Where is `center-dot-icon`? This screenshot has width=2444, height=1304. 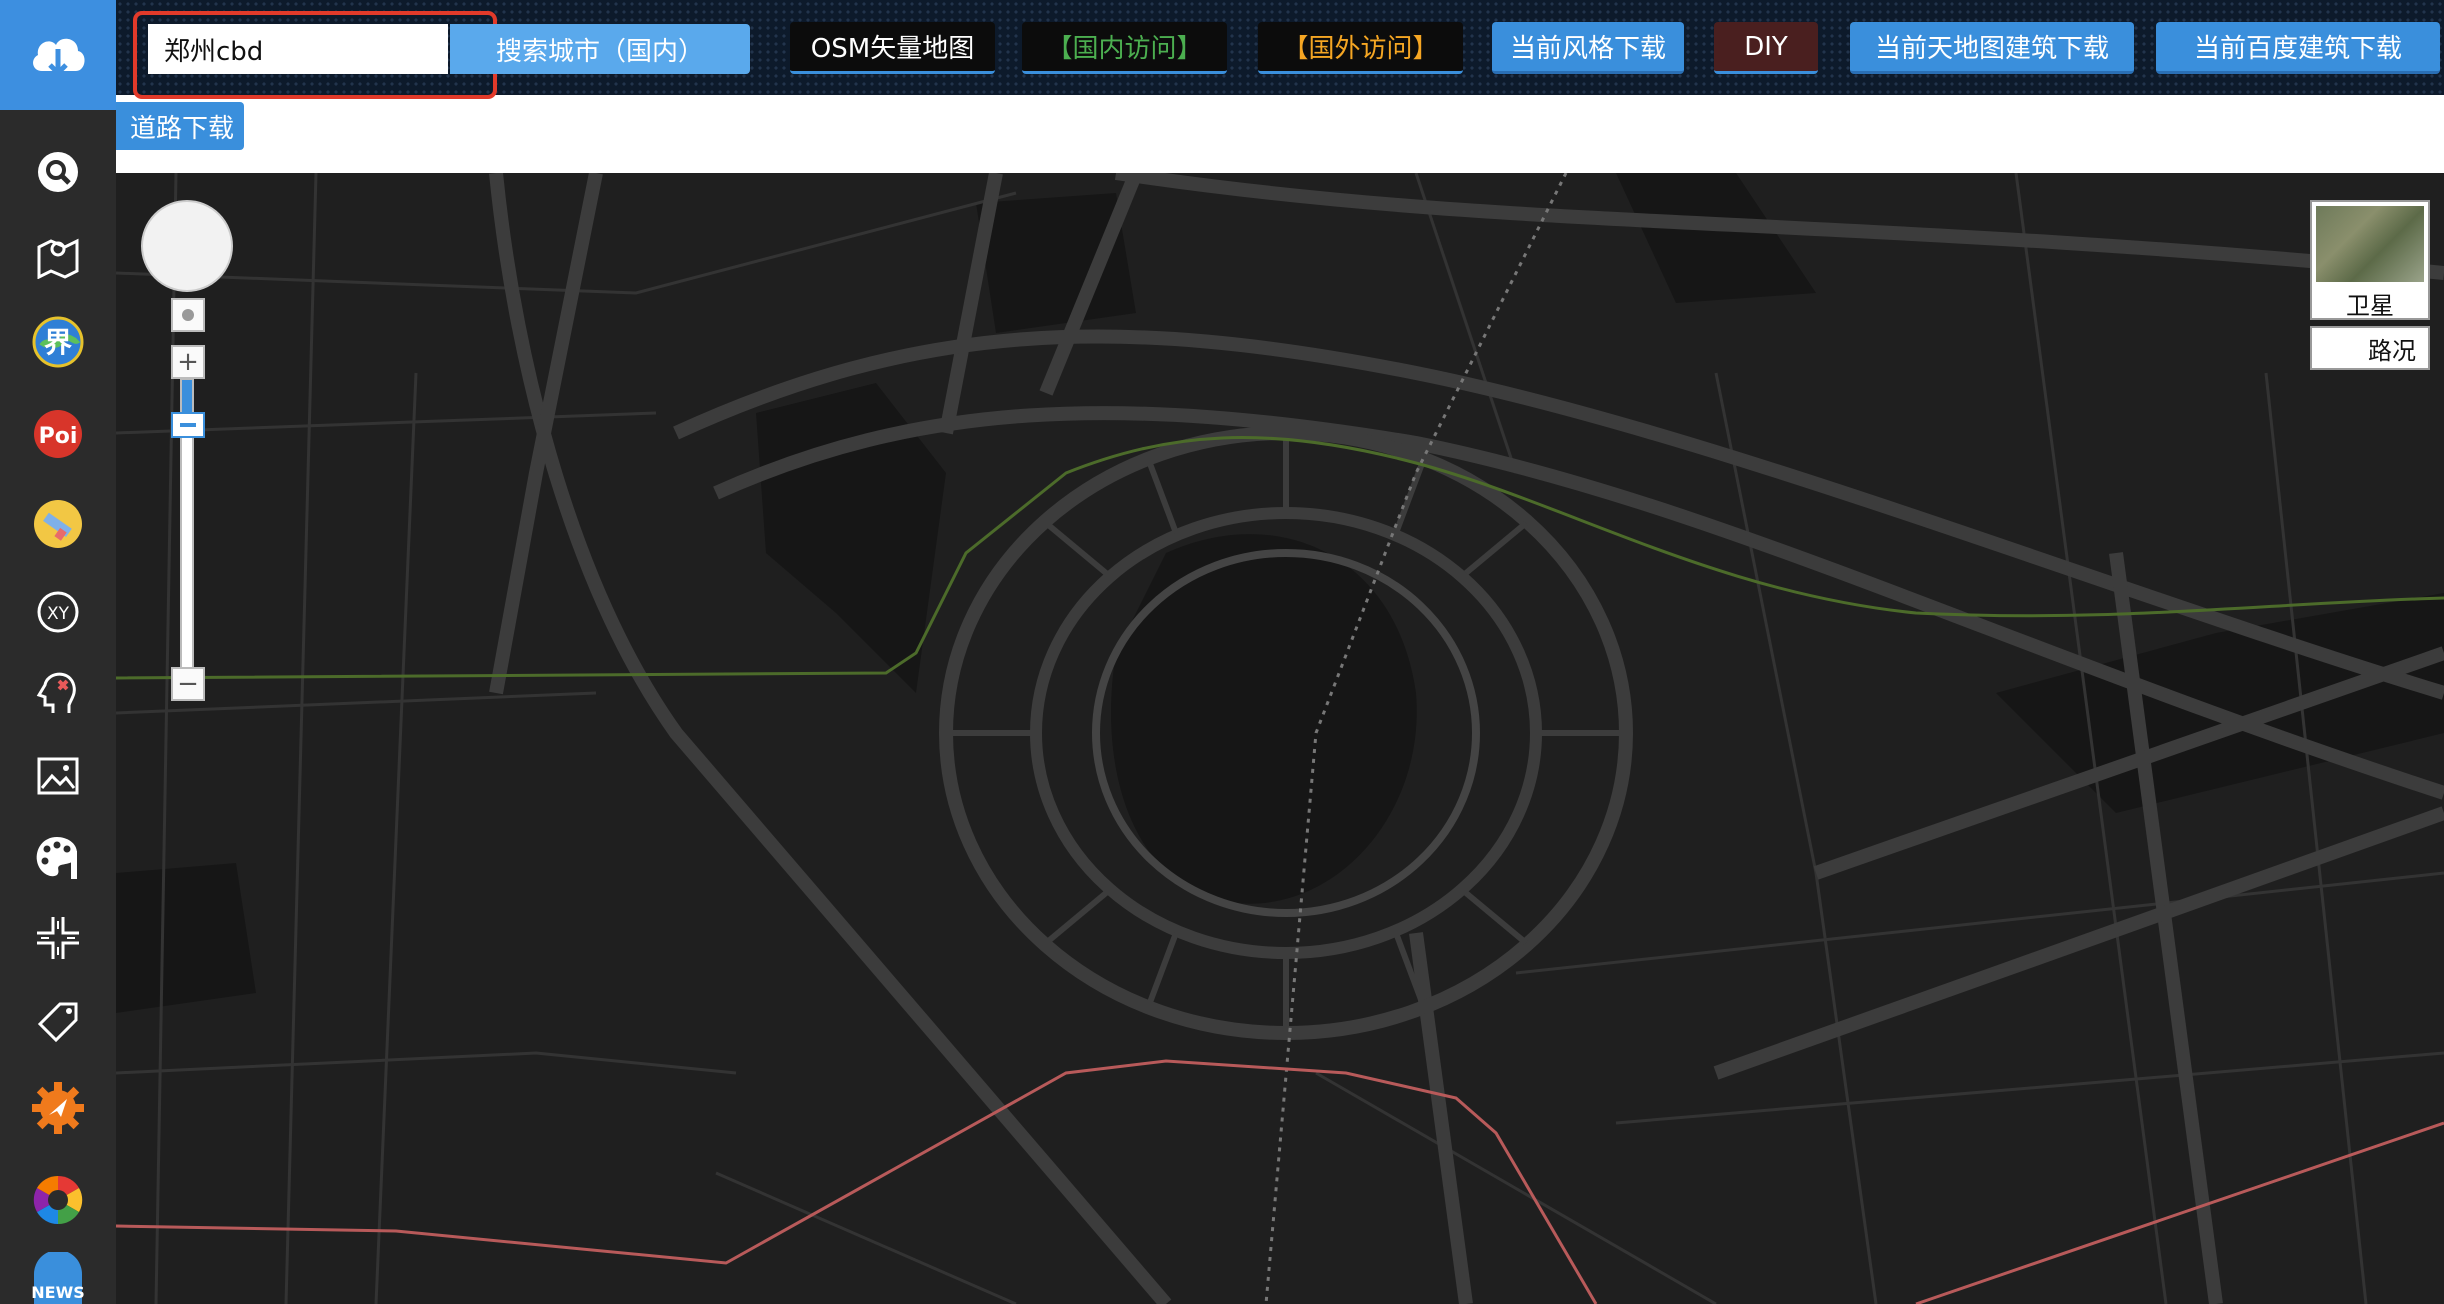
center-dot-icon is located at coordinates (188, 315).